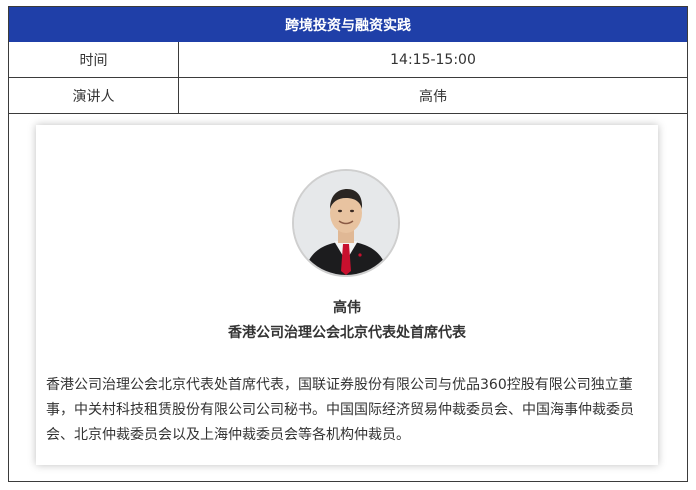 This screenshot has width=696, height=490. I want to click on session-title-bar: 跨境投资与融资实践, so click(348, 24).